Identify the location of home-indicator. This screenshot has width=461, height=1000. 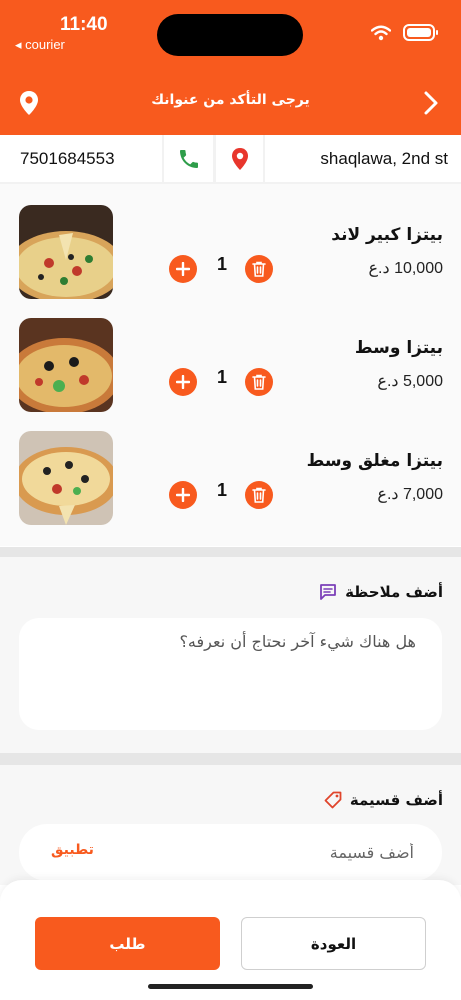
(230, 986).